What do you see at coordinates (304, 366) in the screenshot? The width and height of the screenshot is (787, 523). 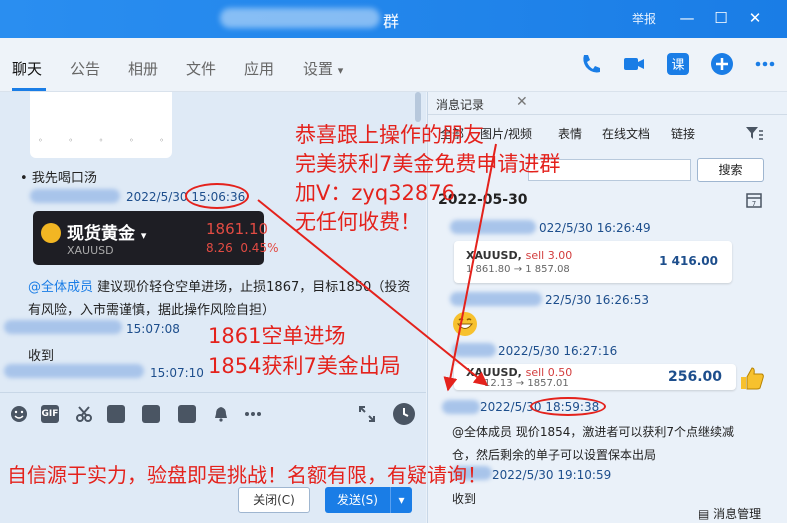 I see `promo-line: 1854获利7美金出局` at bounding box center [304, 366].